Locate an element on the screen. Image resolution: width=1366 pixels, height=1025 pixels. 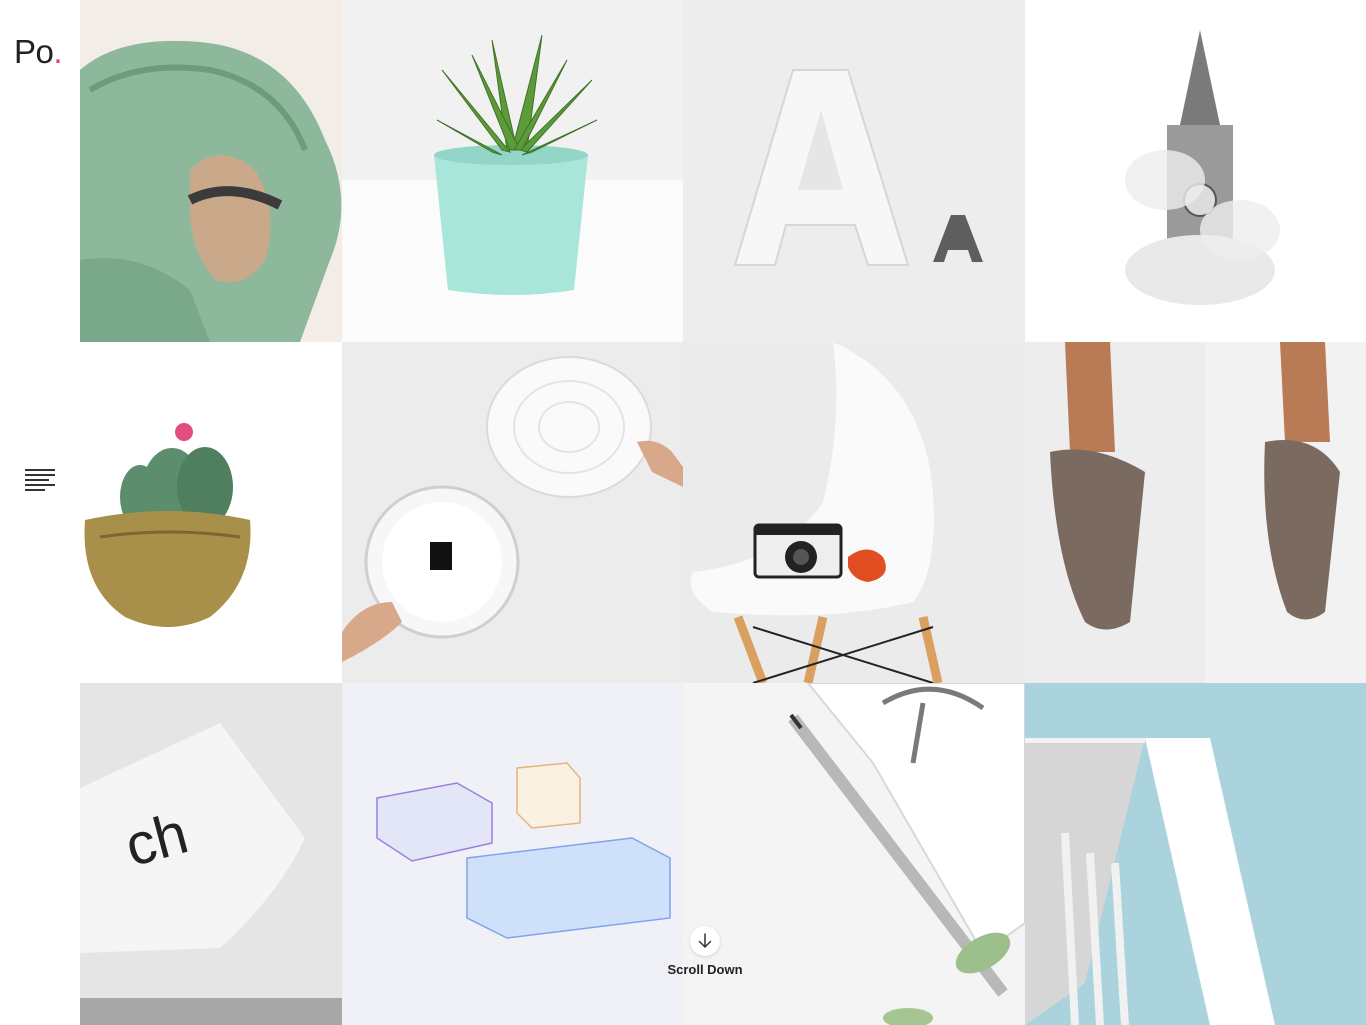
logo: Po. is located at coordinates (38, 52).